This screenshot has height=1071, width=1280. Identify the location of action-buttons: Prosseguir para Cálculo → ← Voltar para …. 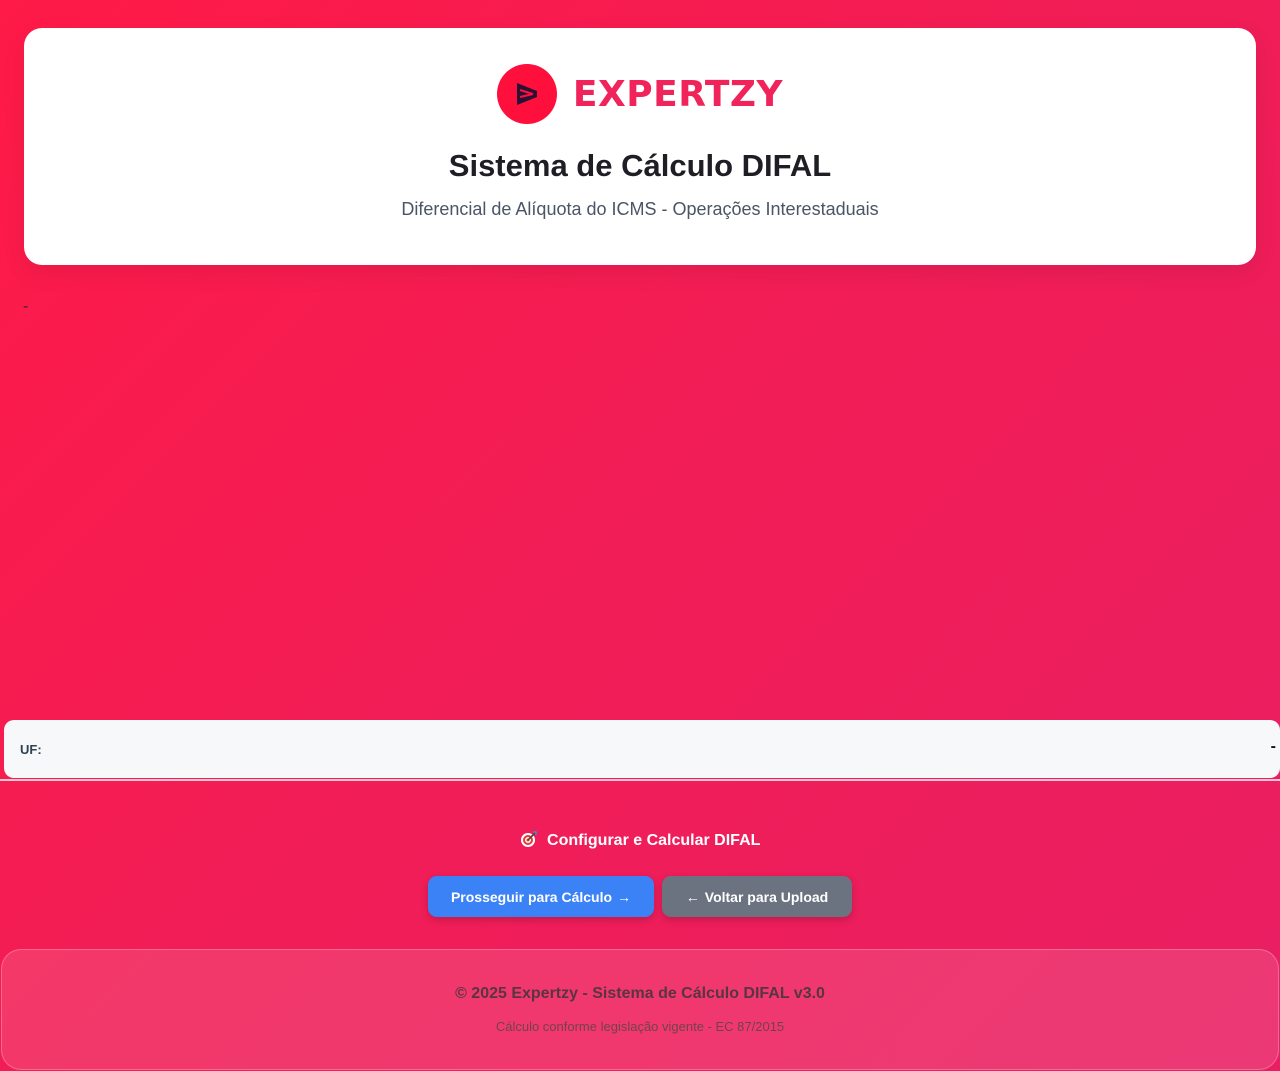
(640, 896).